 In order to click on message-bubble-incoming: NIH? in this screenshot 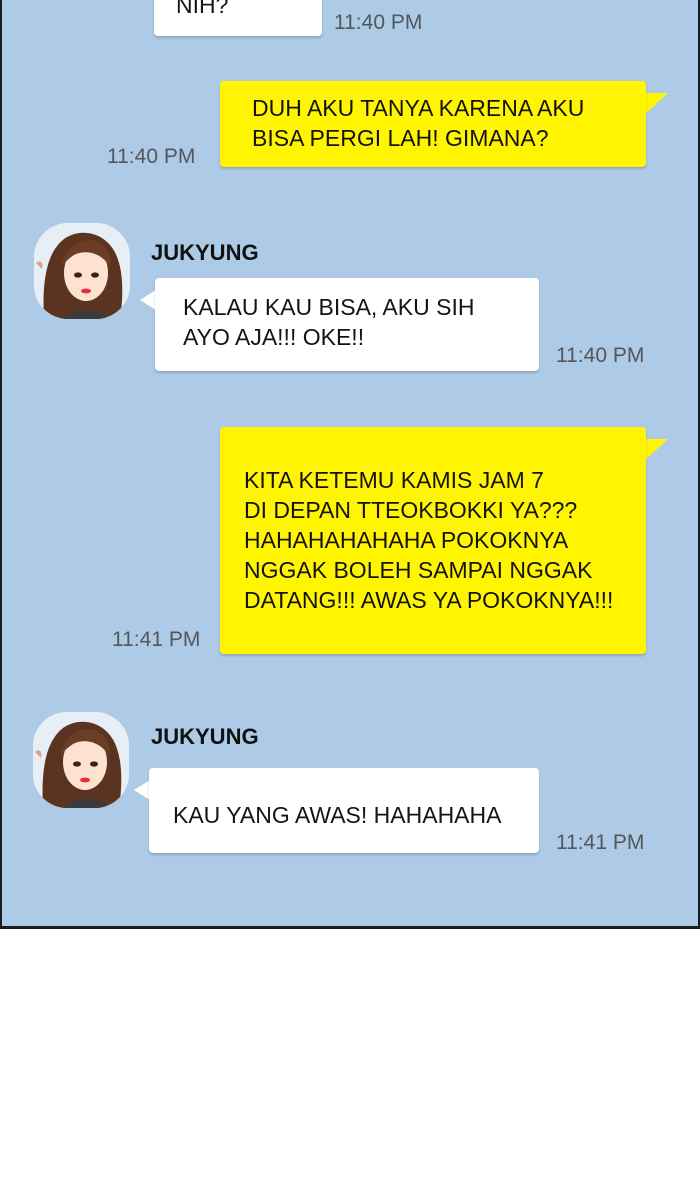, I will do `click(238, 18)`.